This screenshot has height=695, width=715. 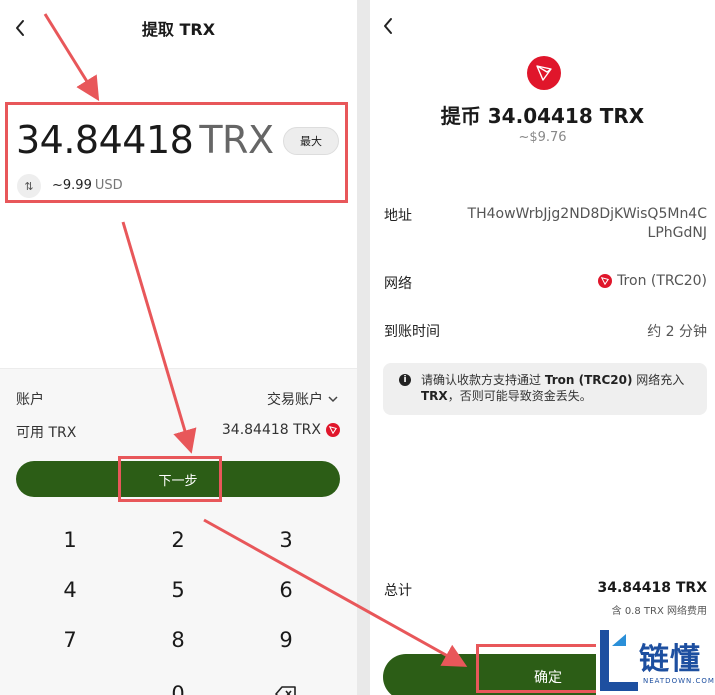 What do you see at coordinates (70, 540) in the screenshot?
I see `key-1: 1` at bounding box center [70, 540].